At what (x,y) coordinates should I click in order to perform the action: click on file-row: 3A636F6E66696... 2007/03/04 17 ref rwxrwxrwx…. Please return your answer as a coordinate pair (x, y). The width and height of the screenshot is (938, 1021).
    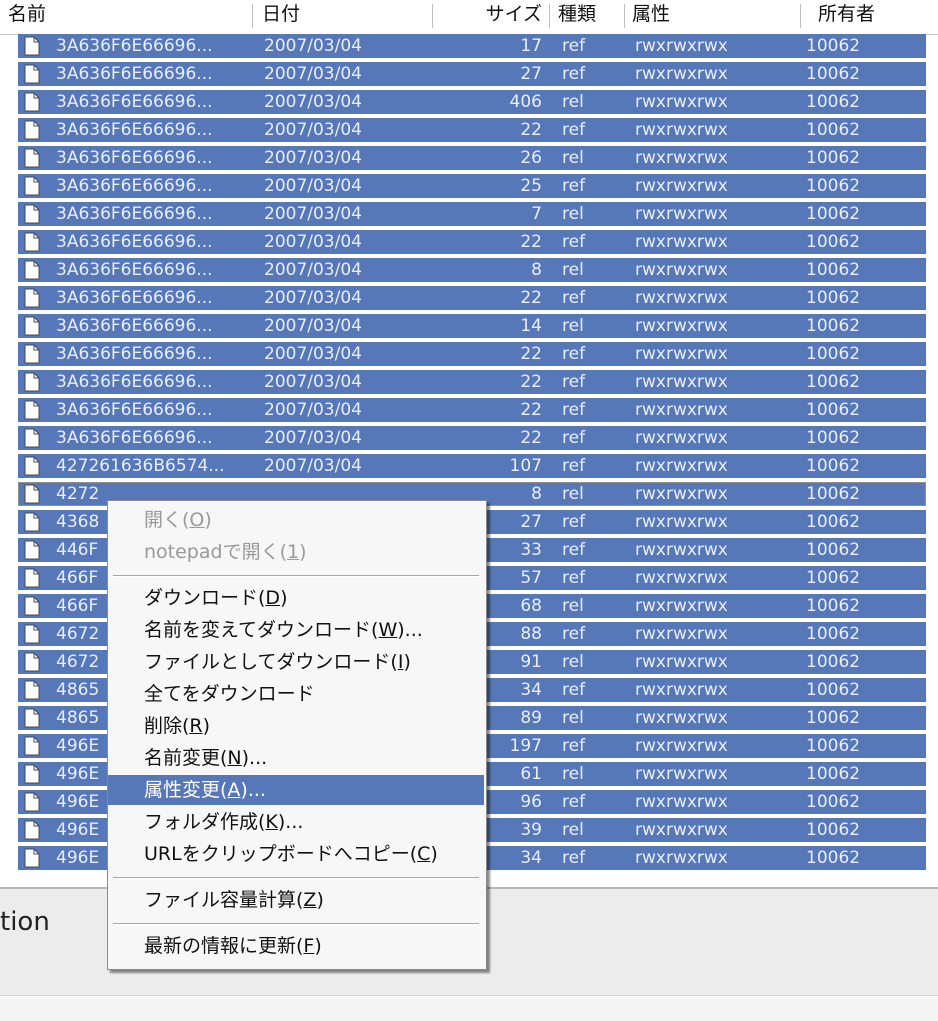
    Looking at the image, I should click on (472, 46).